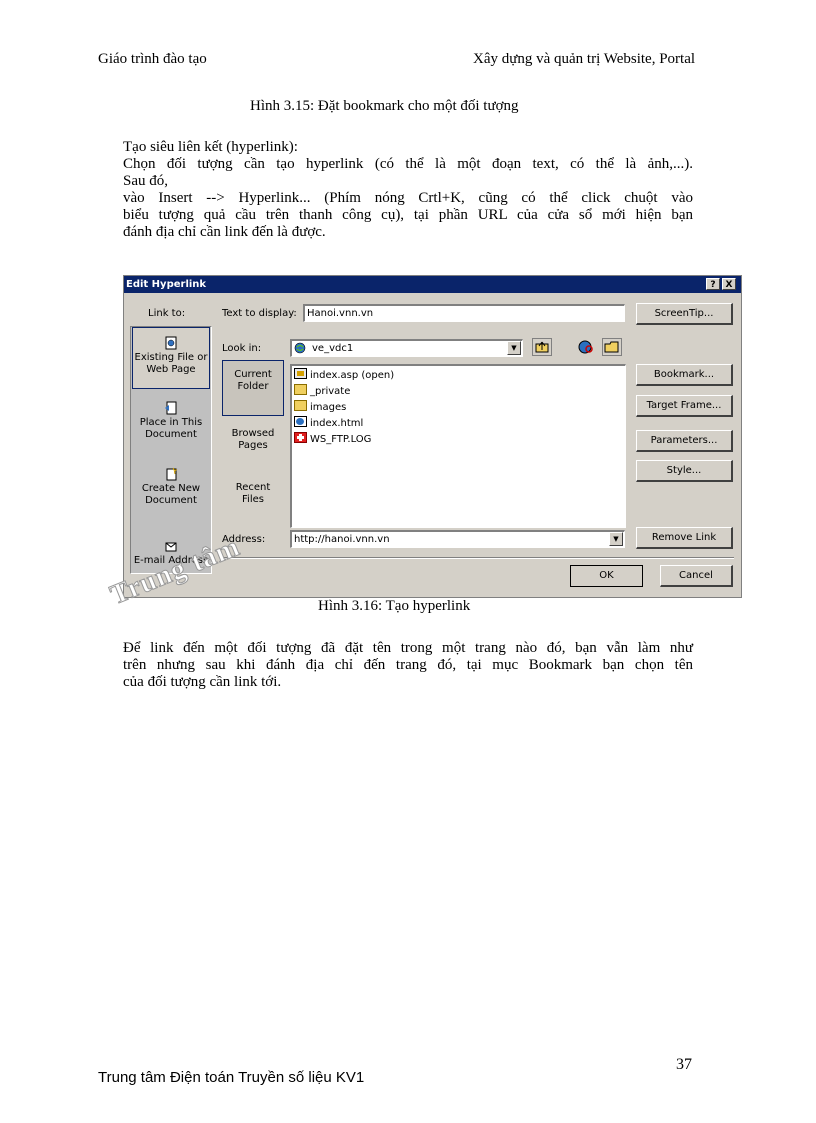 The height and width of the screenshot is (1123, 816). I want to click on link-to-item-label: Existing File or Web Page, so click(171, 363).